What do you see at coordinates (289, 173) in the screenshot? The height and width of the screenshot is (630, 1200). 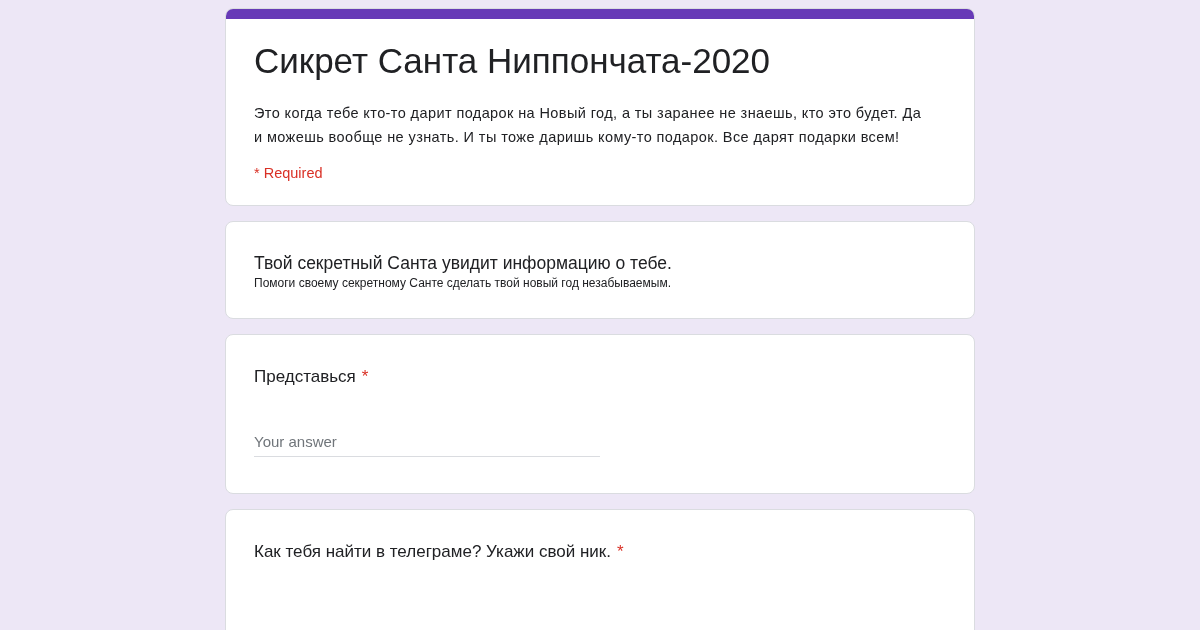 I see `required-note: * Required` at bounding box center [289, 173].